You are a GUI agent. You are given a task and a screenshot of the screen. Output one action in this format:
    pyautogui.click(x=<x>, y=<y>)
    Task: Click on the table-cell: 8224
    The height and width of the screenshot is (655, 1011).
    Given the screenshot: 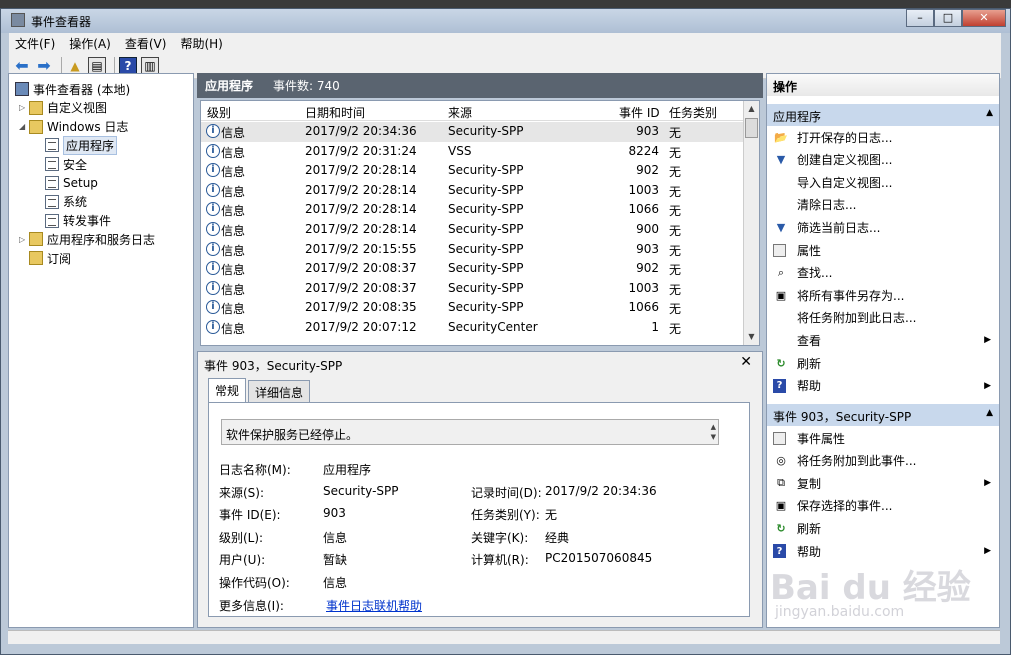 What is the action you would take?
    pyautogui.click(x=643, y=150)
    